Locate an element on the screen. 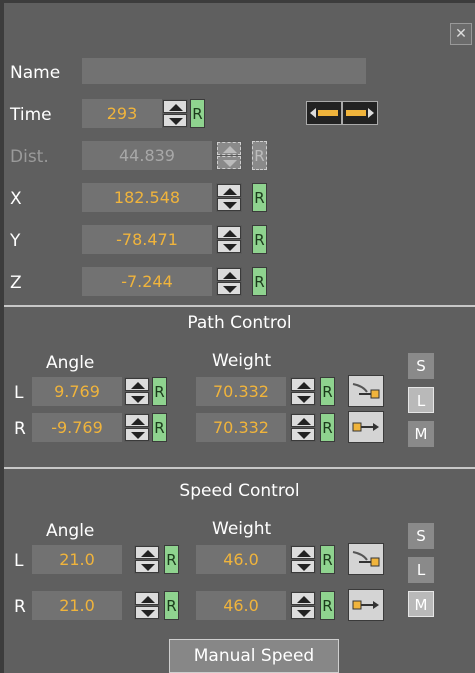 The height and width of the screenshot is (673, 475). next-key-button is located at coordinates (360, 113).